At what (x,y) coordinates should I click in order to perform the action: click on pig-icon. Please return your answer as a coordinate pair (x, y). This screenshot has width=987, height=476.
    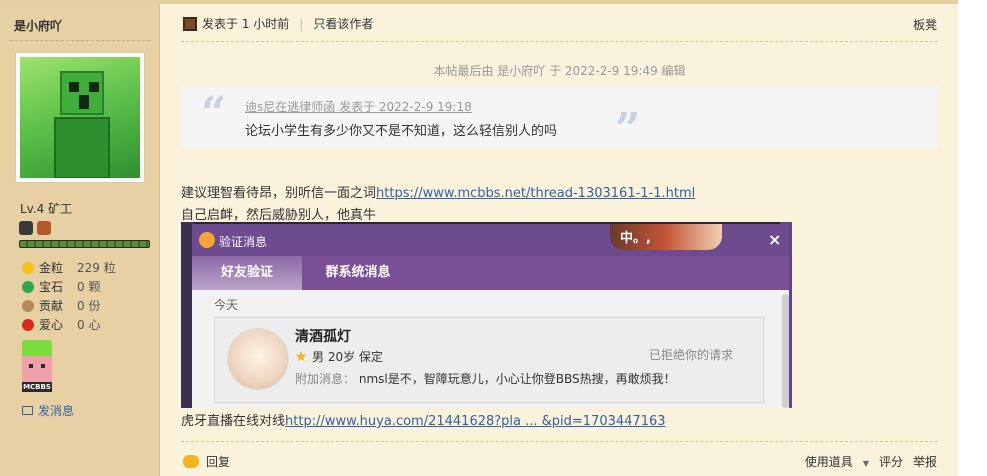
    Looking at the image, I should click on (37, 369).